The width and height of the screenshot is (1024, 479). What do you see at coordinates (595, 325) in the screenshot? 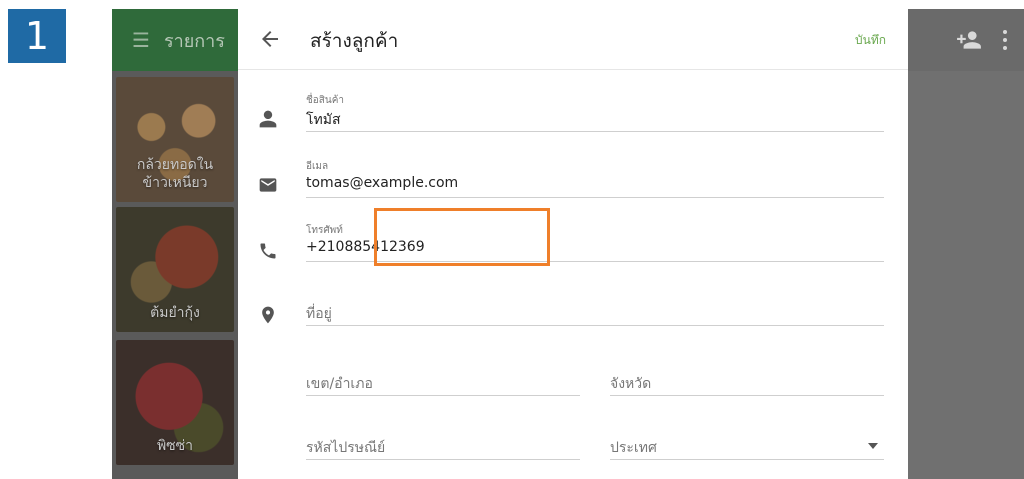
I see `address-underline` at bounding box center [595, 325].